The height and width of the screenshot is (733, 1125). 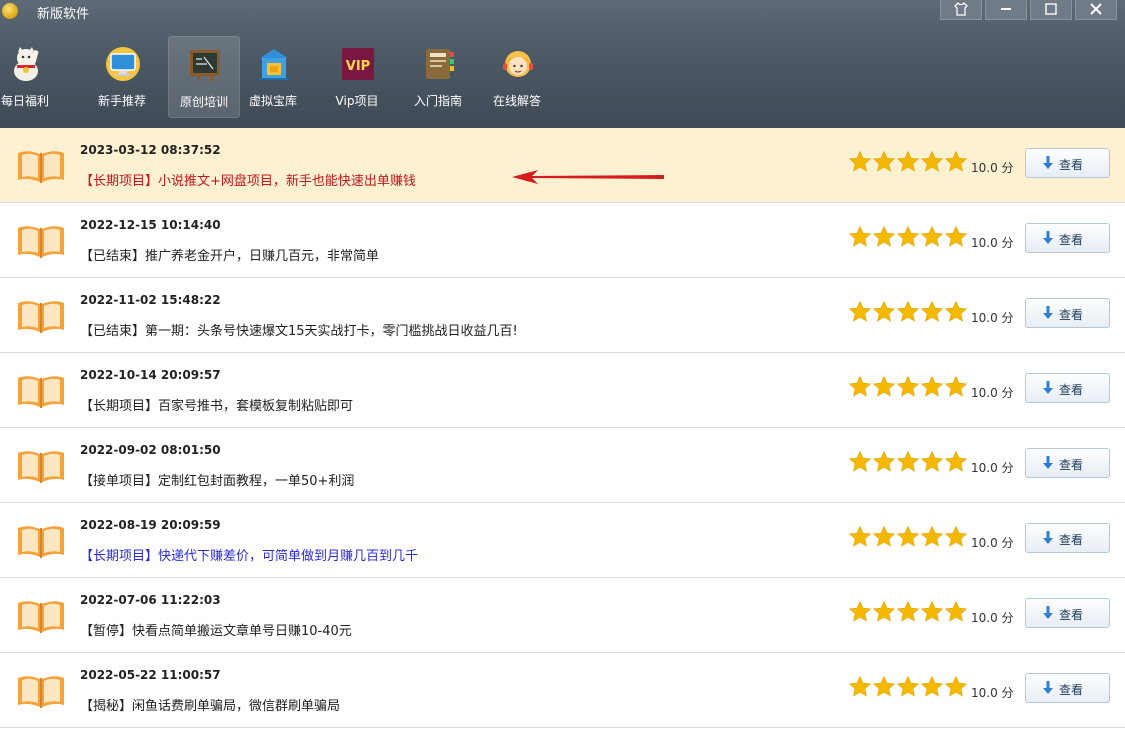 I want to click on maximize-icon, so click(x=1051, y=9).